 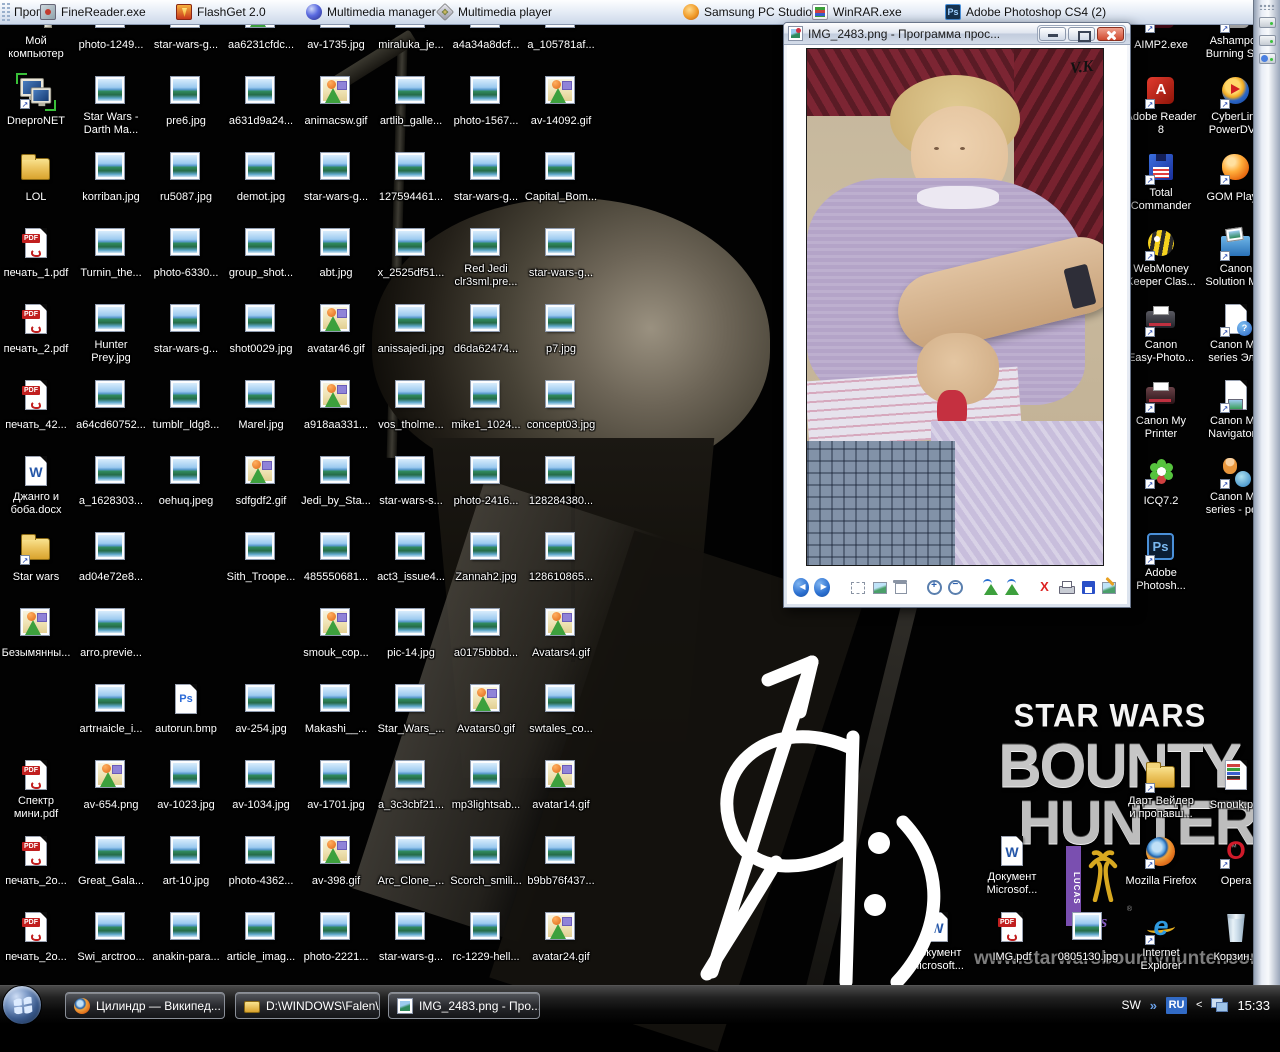 I want to click on slideshow-button, so click(x=899, y=587).